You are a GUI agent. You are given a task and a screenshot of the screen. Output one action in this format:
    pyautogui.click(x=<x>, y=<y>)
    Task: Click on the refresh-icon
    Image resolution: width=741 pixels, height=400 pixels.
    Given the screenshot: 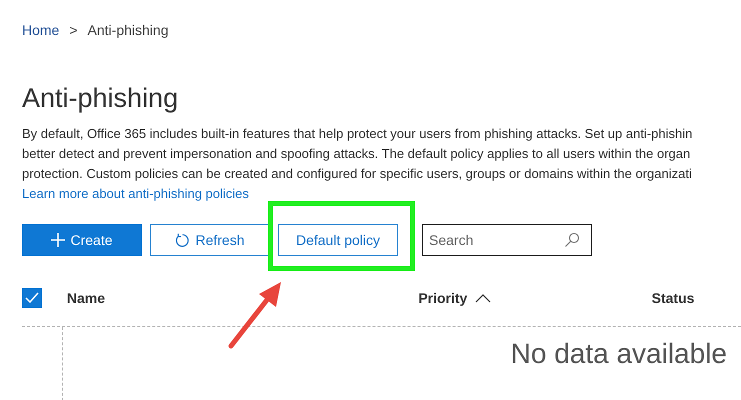 What is the action you would take?
    pyautogui.click(x=182, y=240)
    